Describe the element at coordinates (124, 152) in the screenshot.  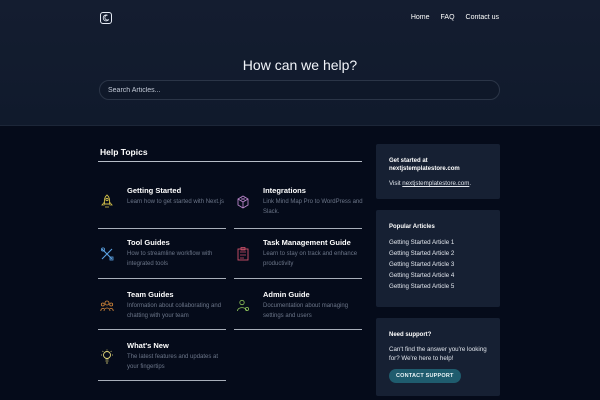
I see `help-topics-heading: Help Topics` at that location.